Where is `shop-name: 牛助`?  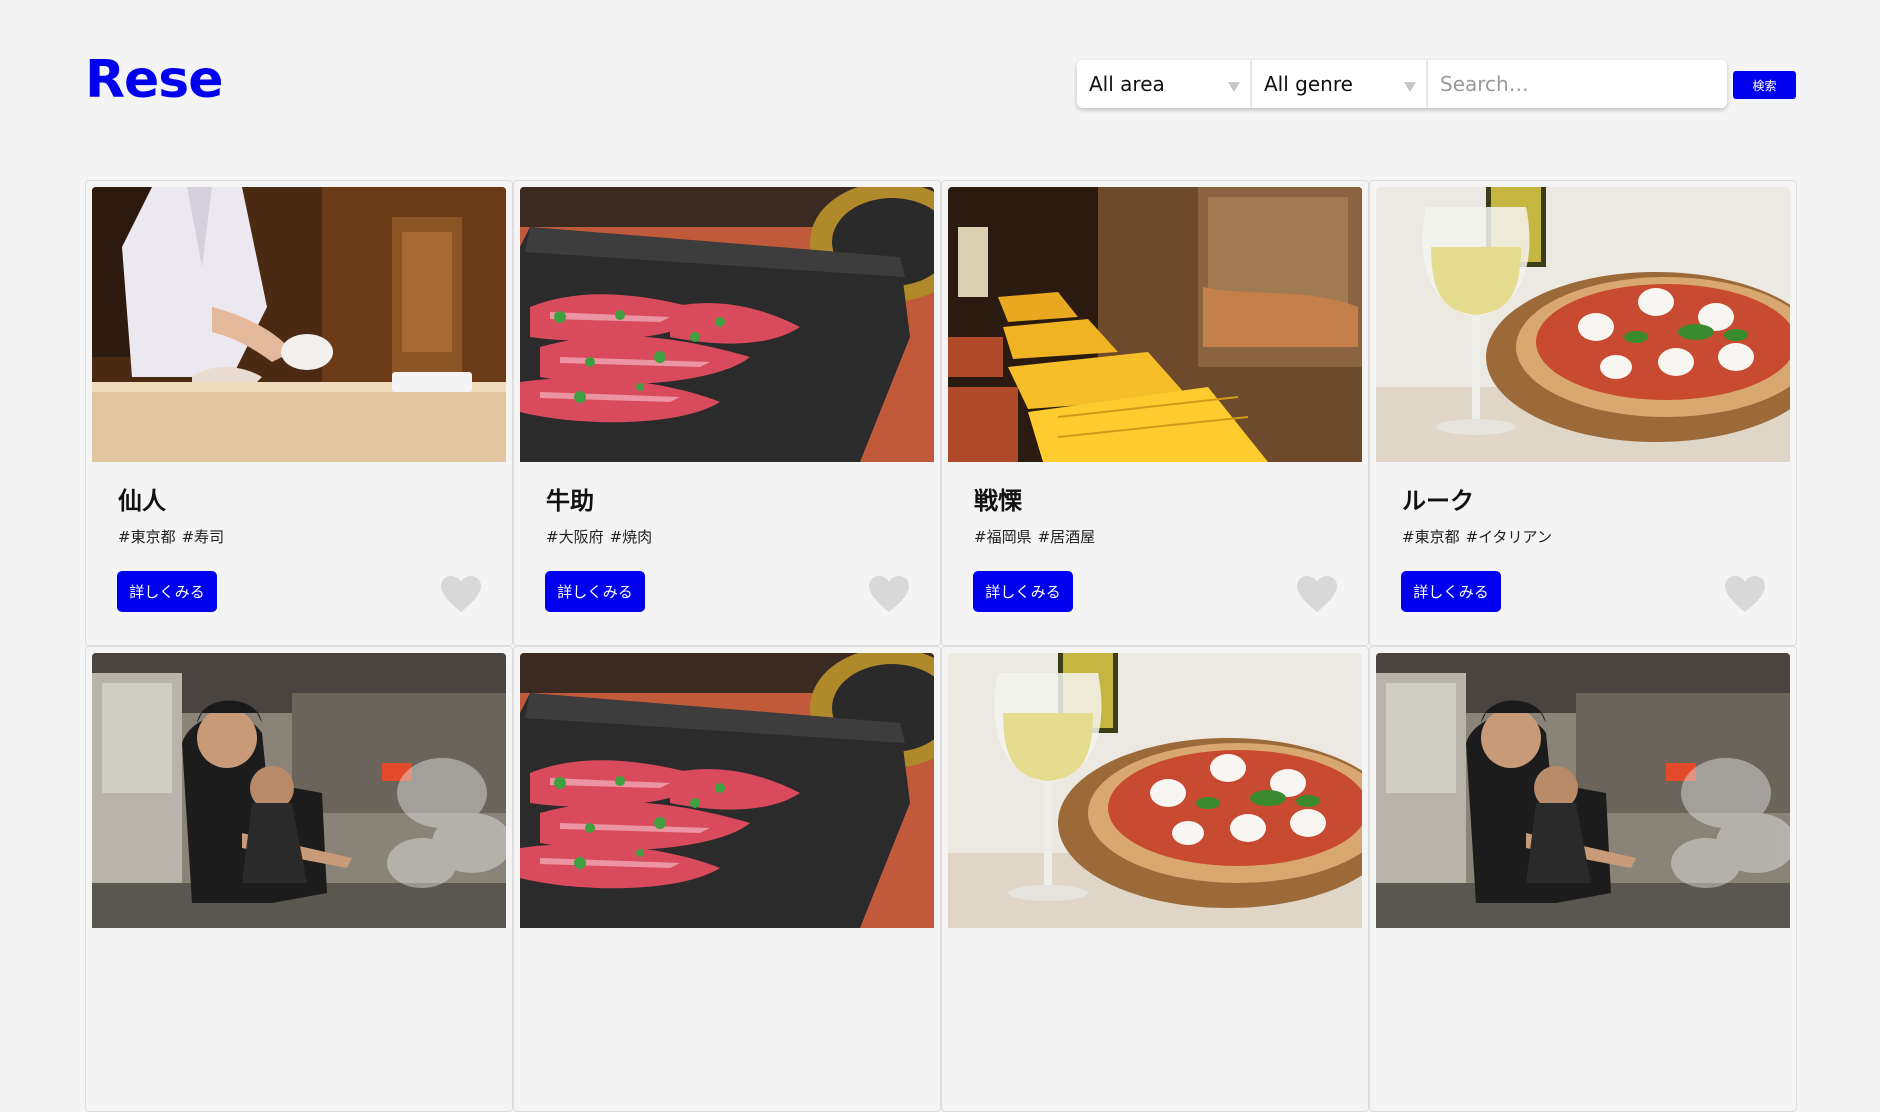 shop-name: 牛助 is located at coordinates (570, 501).